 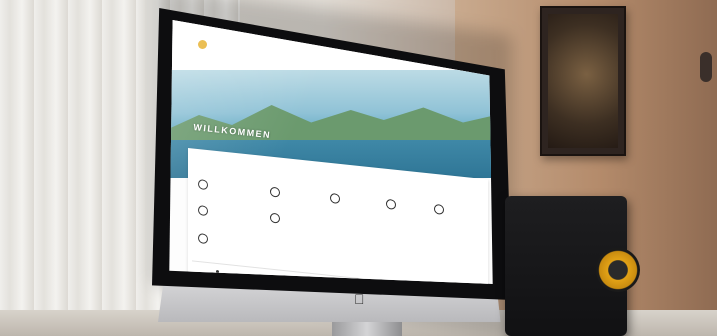 What do you see at coordinates (202, 44) in the screenshot?
I see `sun-logo-icon` at bounding box center [202, 44].